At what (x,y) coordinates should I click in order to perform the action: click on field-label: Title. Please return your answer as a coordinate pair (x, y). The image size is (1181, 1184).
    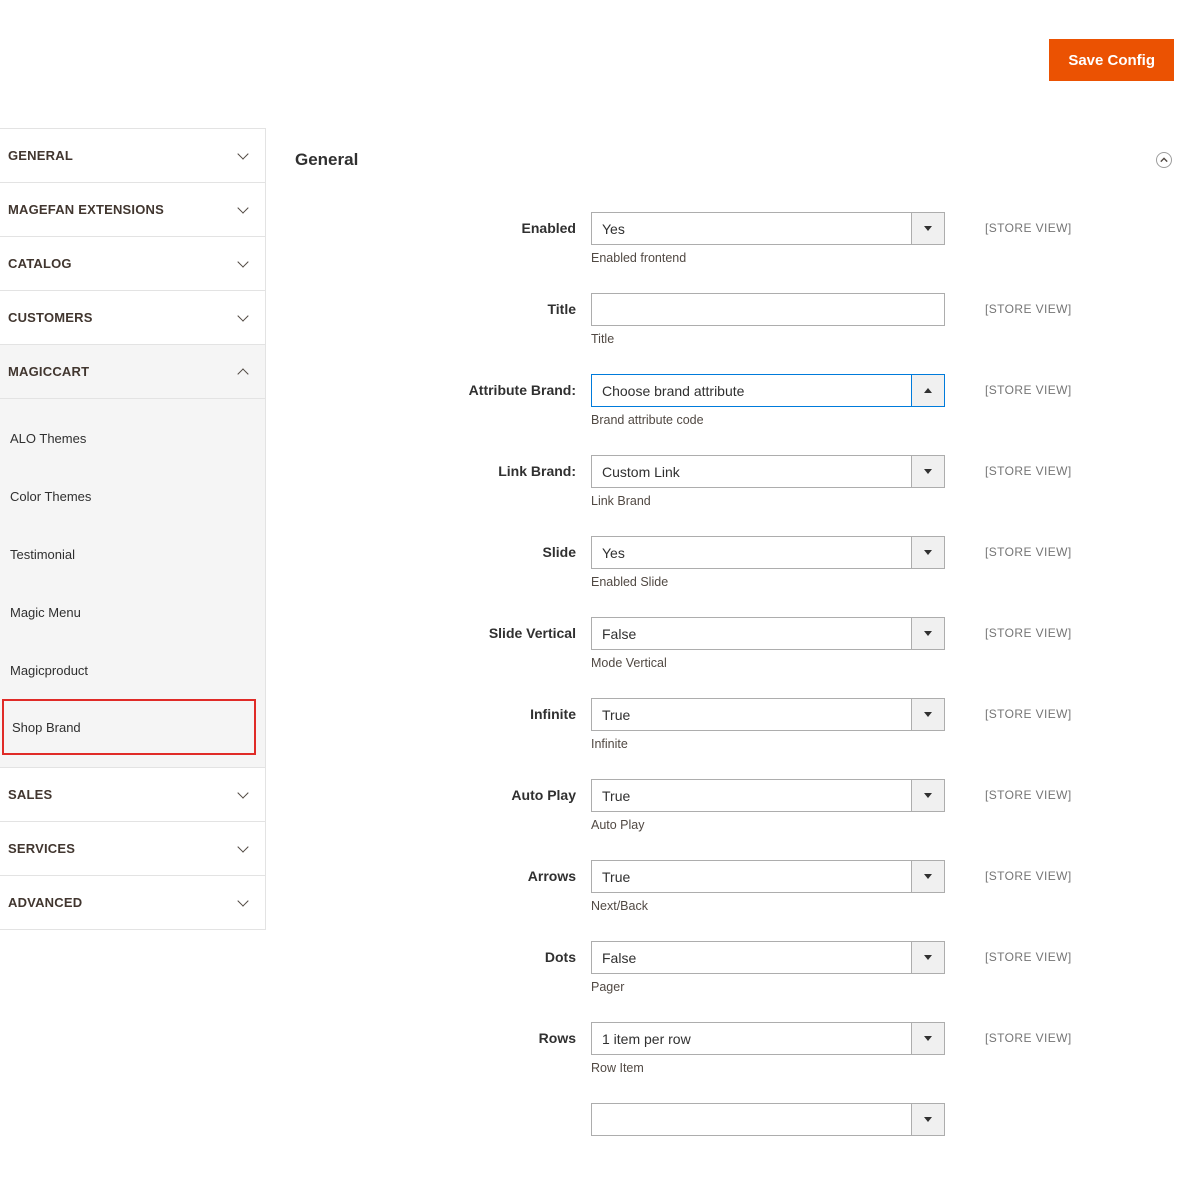
    Looking at the image, I should click on (561, 309).